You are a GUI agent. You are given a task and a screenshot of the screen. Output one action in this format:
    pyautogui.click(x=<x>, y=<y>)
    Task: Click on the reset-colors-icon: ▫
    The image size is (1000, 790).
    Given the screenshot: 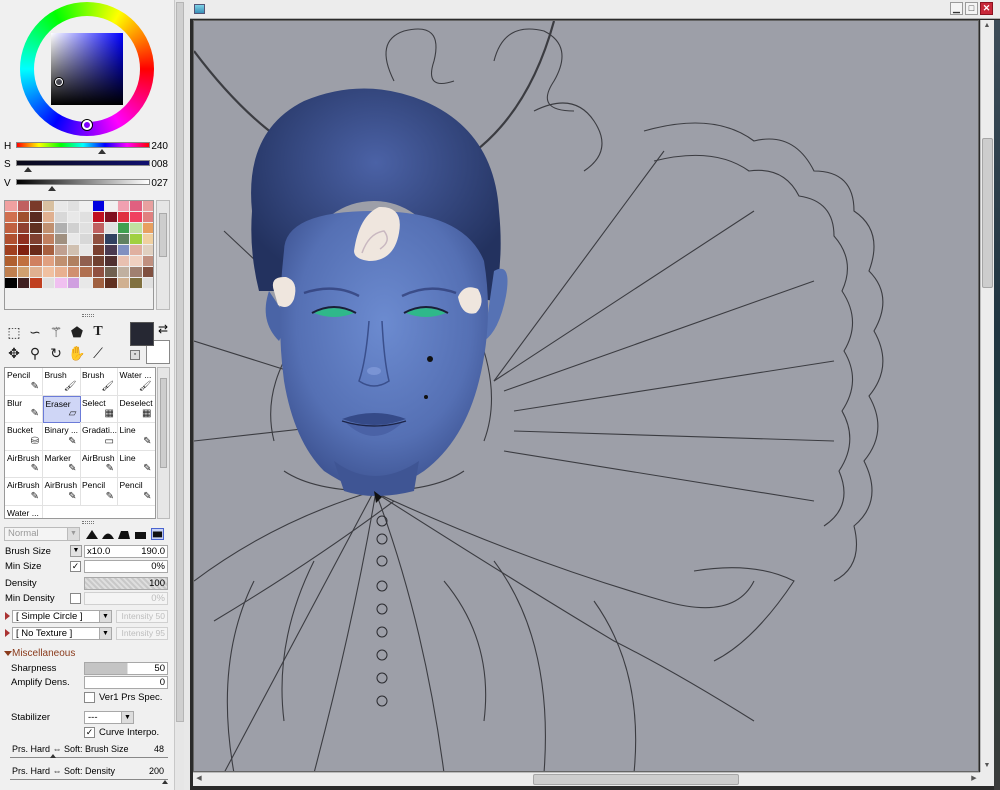 What is the action you would take?
    pyautogui.click(x=135, y=355)
    